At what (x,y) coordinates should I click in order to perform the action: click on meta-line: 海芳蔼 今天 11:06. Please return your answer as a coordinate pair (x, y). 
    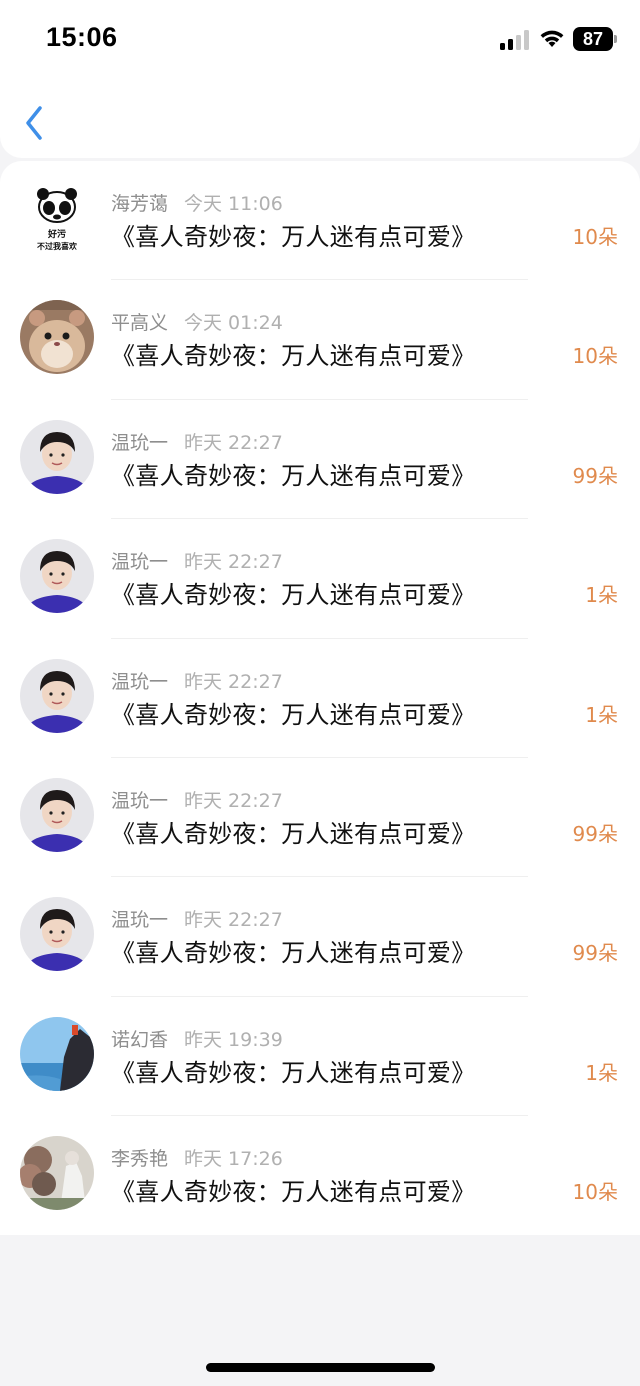
    Looking at the image, I should click on (197, 202).